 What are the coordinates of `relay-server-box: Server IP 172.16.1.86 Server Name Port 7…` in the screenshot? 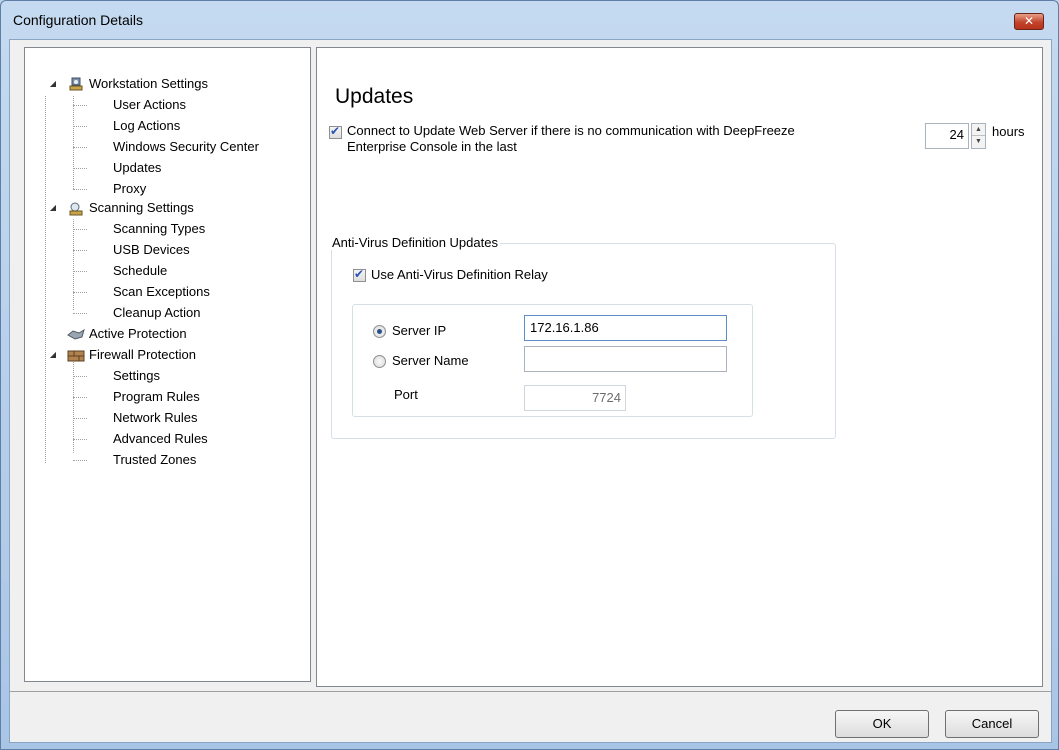 It's located at (552, 360).